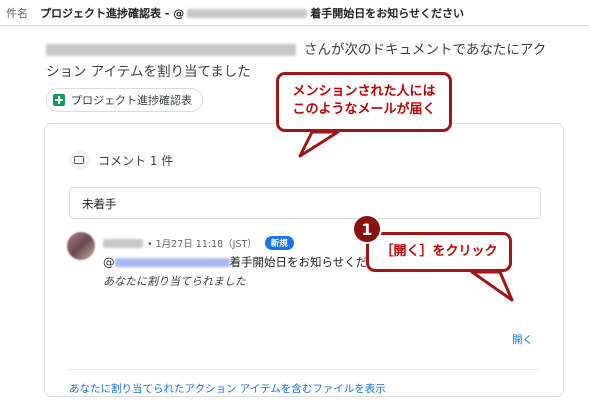 Image resolution: width=589 pixels, height=408 pixels. I want to click on annotation-callout-open: ［開く］をクリック, so click(439, 252).